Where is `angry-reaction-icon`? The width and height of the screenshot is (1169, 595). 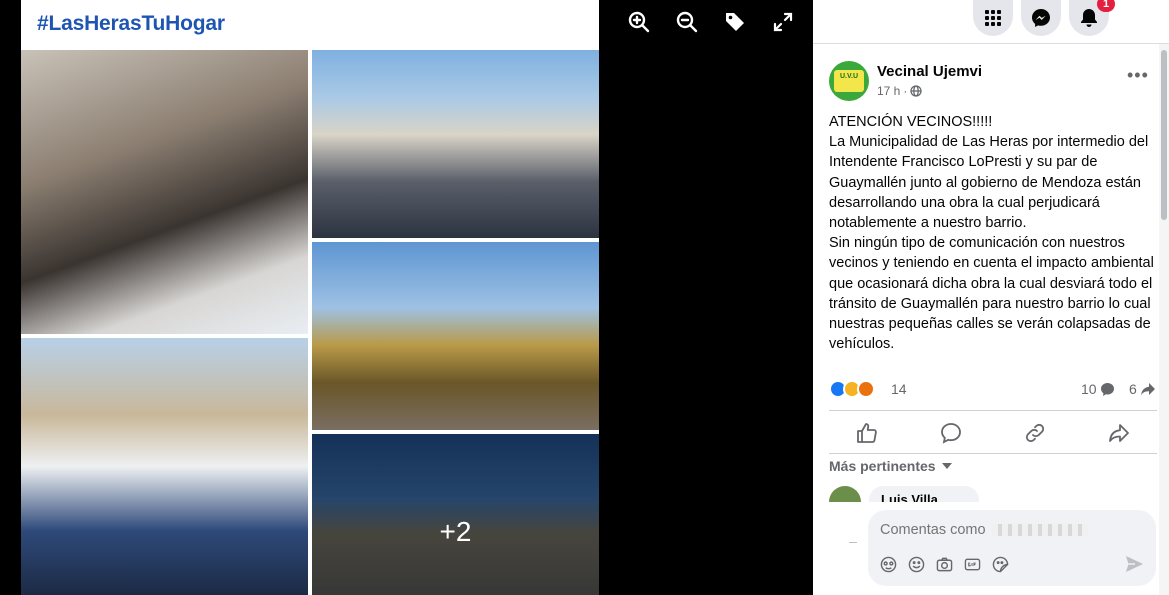
angry-reaction-icon is located at coordinates (866, 389).